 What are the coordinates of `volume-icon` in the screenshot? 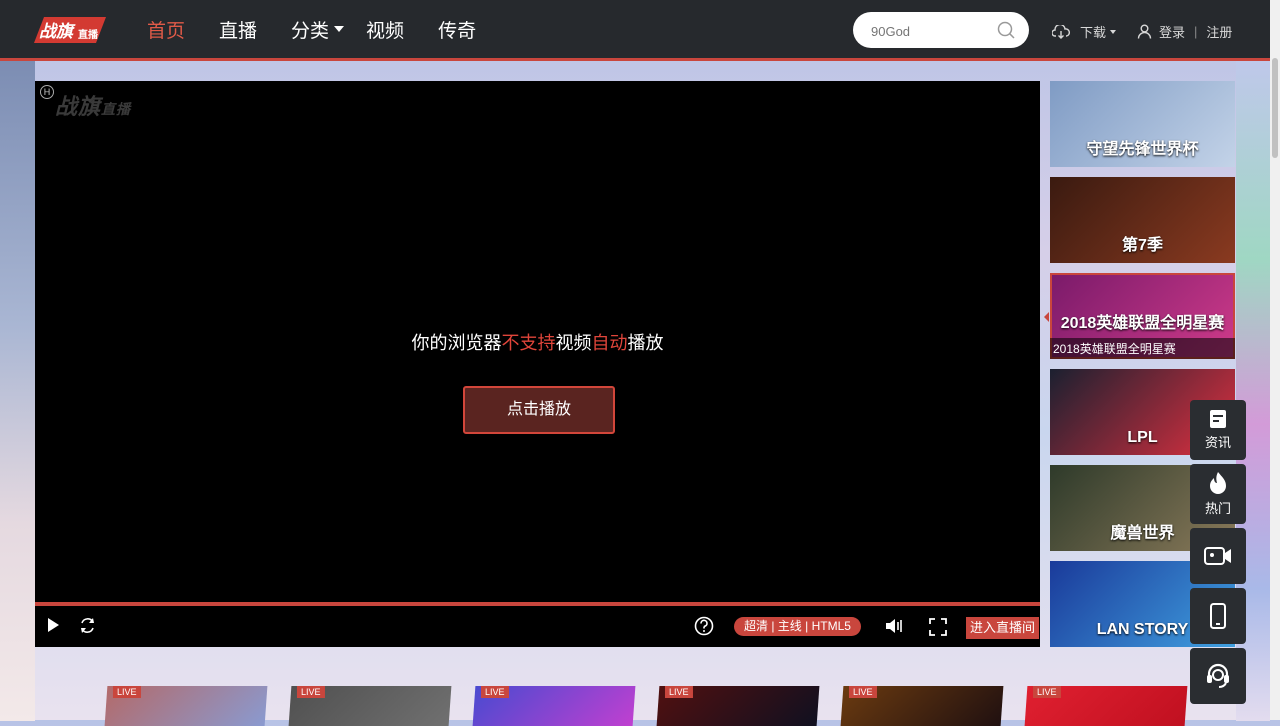 It's located at (894, 626).